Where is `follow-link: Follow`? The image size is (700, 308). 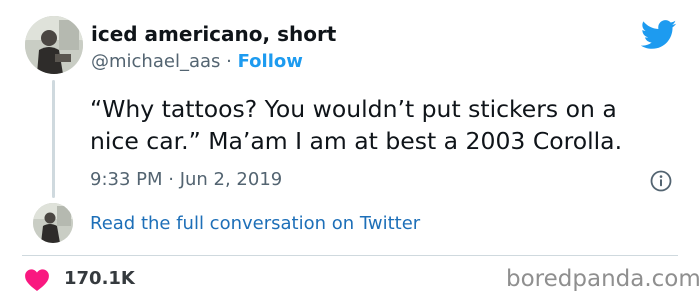
follow-link: Follow is located at coordinates (270, 61).